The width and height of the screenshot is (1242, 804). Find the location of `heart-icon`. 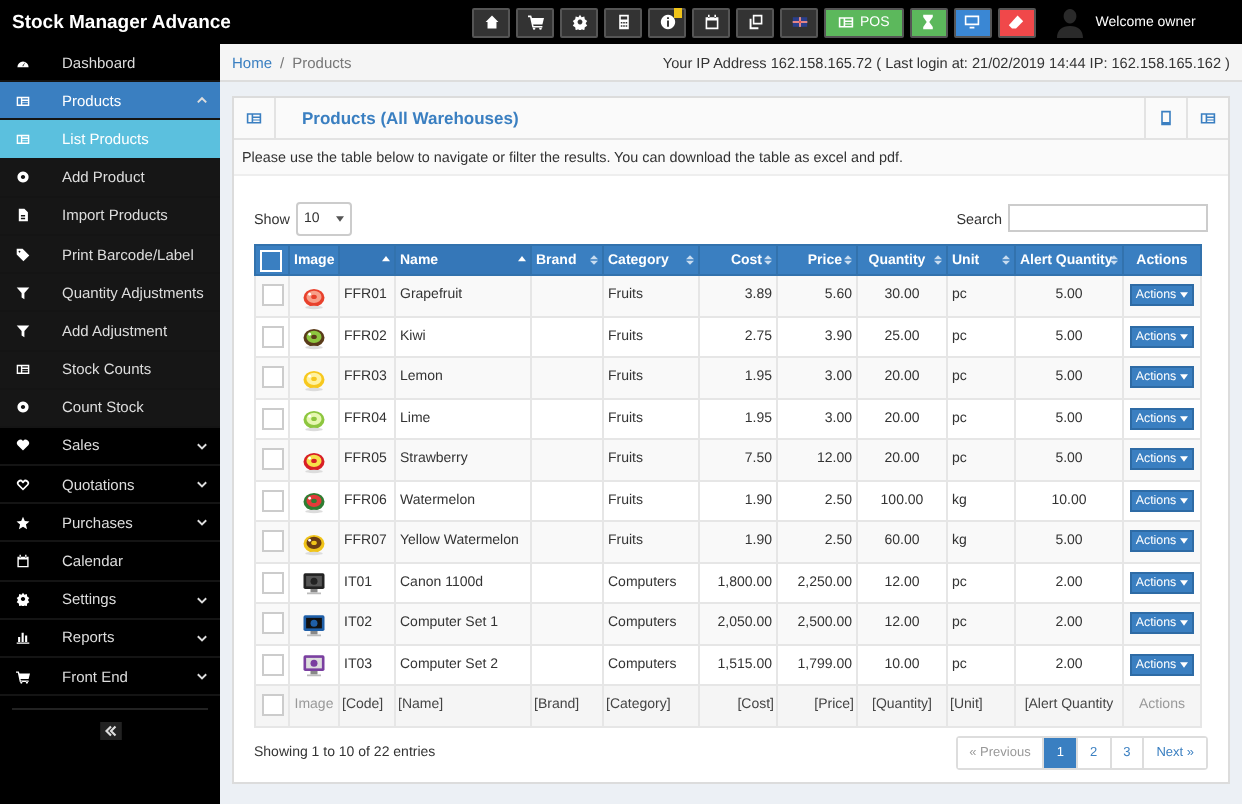

heart-icon is located at coordinates (23, 445).